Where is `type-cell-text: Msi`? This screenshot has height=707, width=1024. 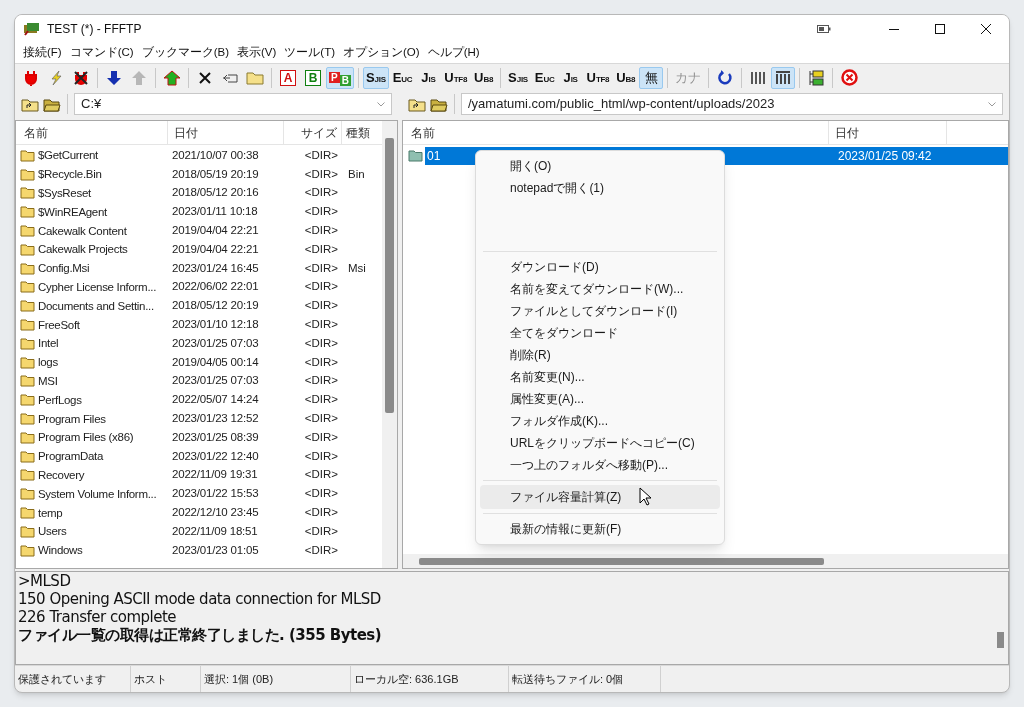
type-cell-text: Msi is located at coordinates (357, 268).